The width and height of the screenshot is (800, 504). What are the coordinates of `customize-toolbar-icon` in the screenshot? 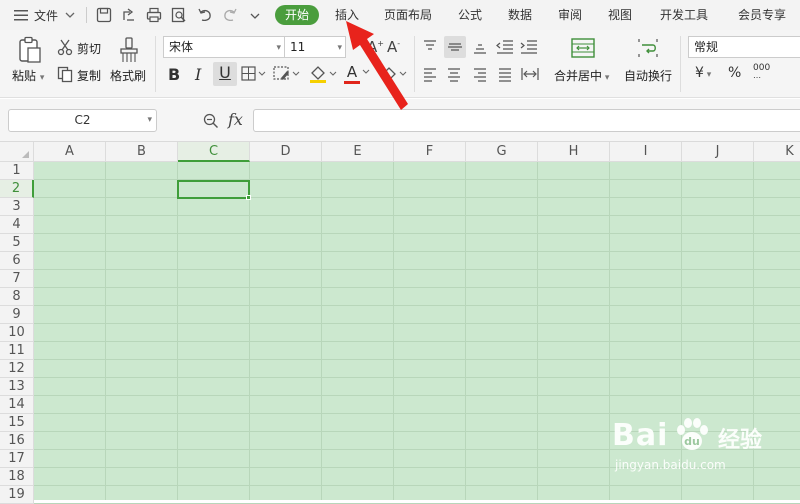 It's located at (255, 15).